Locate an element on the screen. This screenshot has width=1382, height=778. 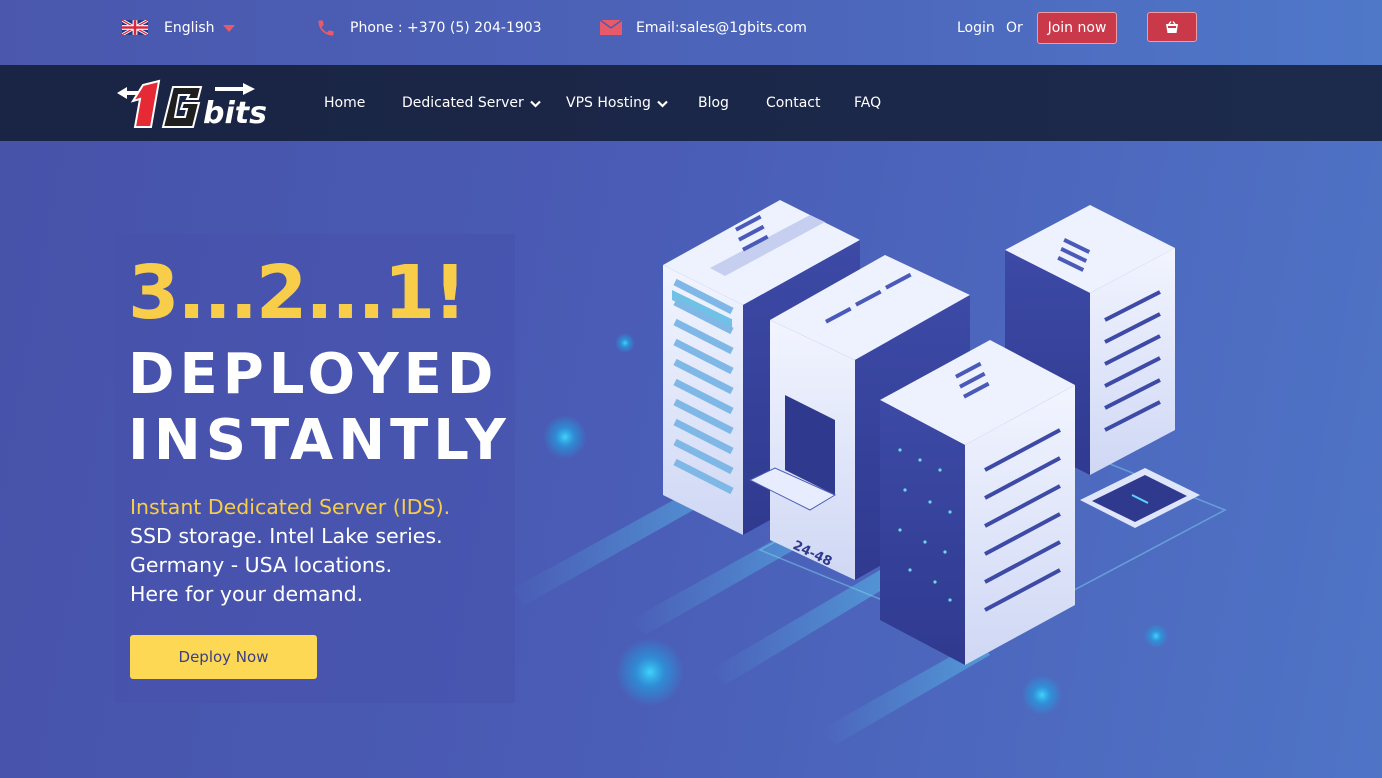
hero-subtitle-line: SSD storage. Intel Lake series. is located at coordinates (286, 536).